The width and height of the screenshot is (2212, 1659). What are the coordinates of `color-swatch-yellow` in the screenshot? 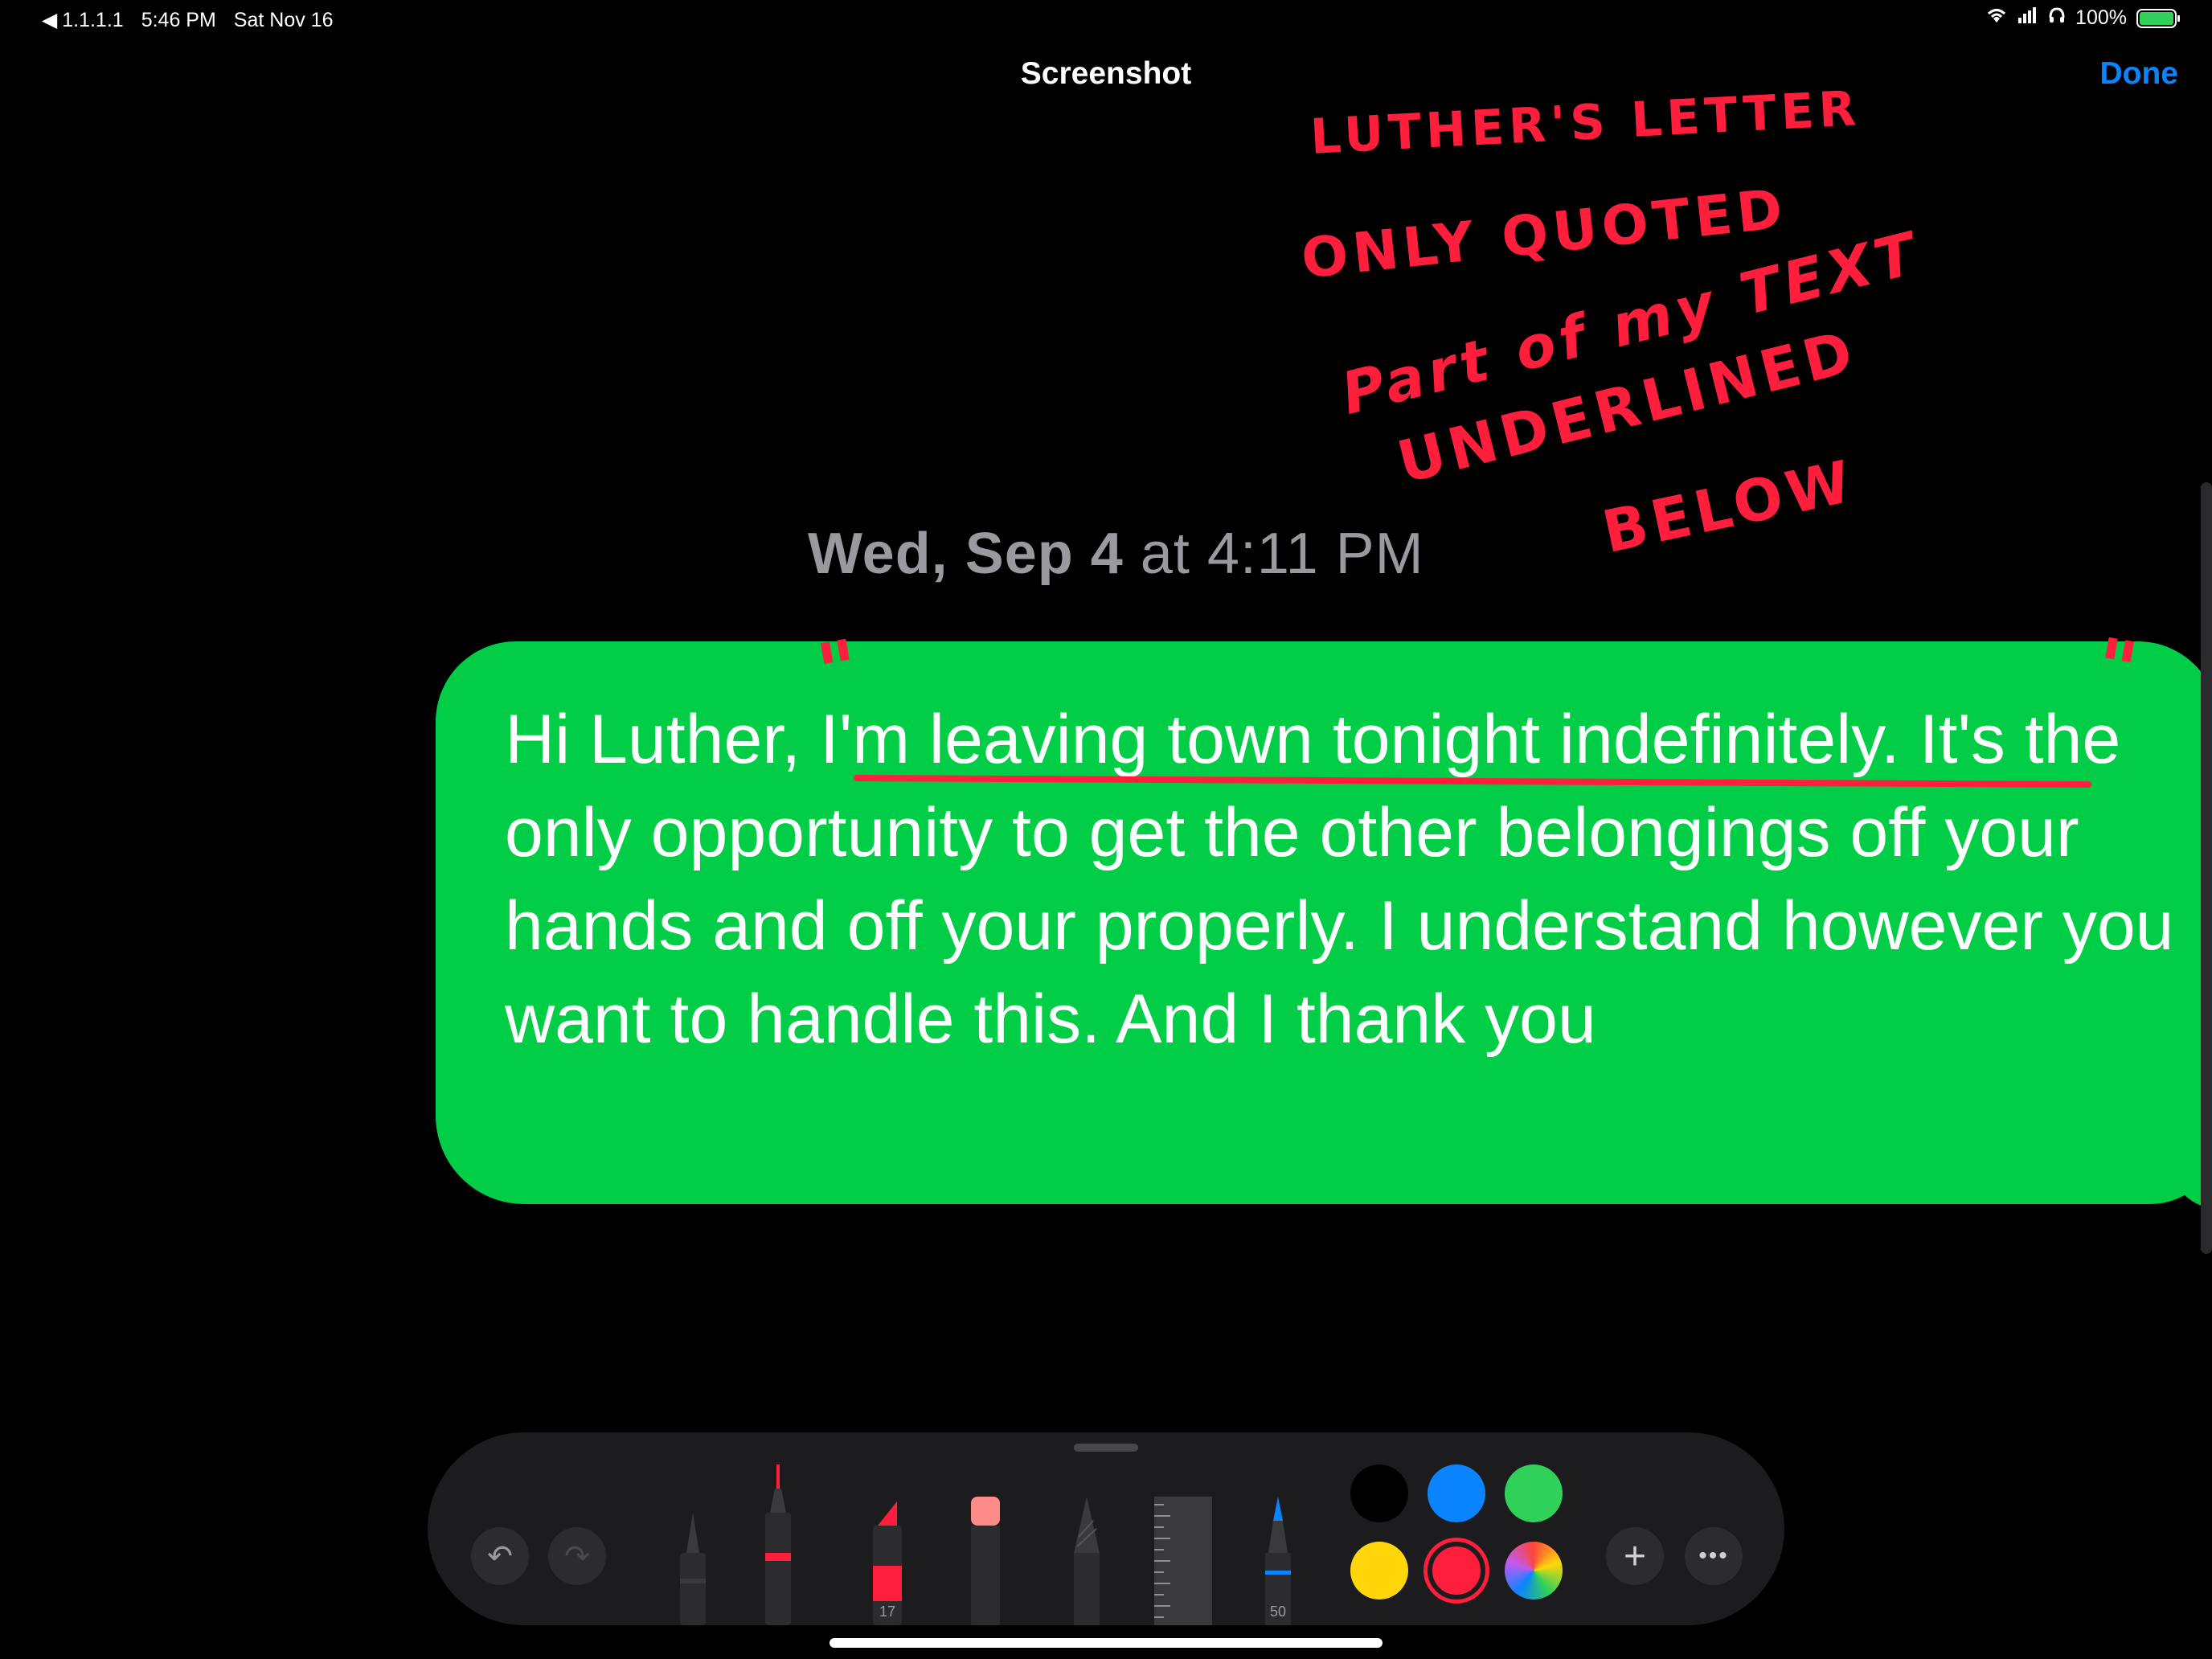 It's located at (1379, 1571).